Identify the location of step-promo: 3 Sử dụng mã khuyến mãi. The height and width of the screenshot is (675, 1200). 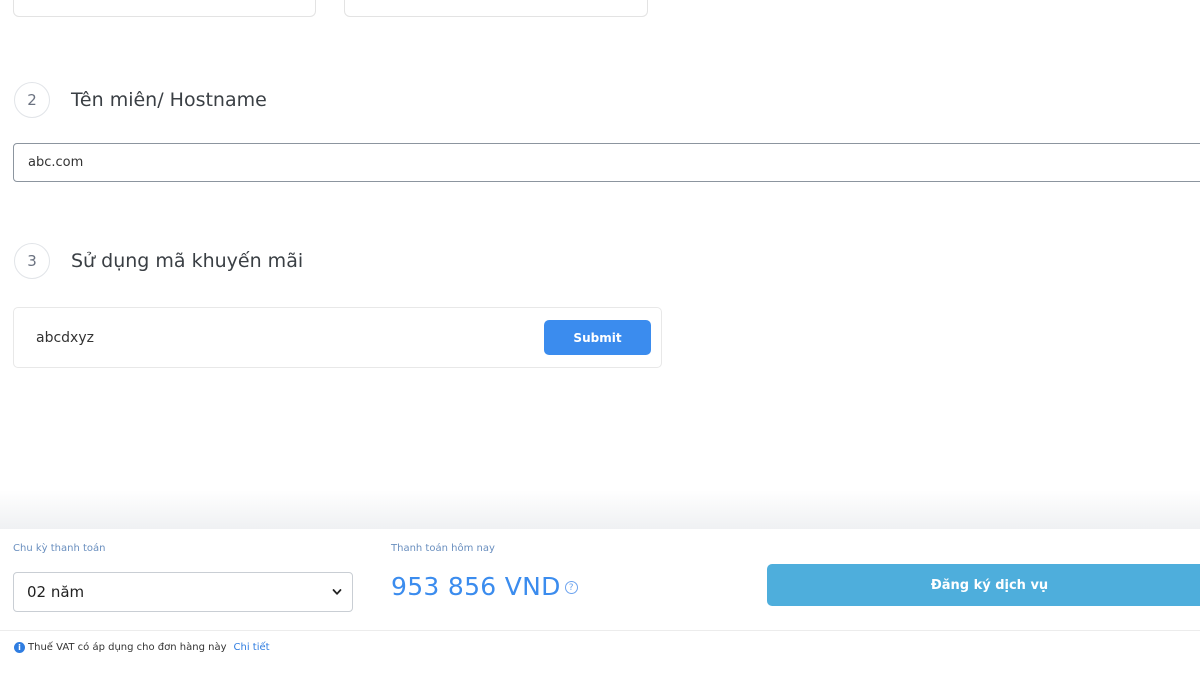
(158, 261).